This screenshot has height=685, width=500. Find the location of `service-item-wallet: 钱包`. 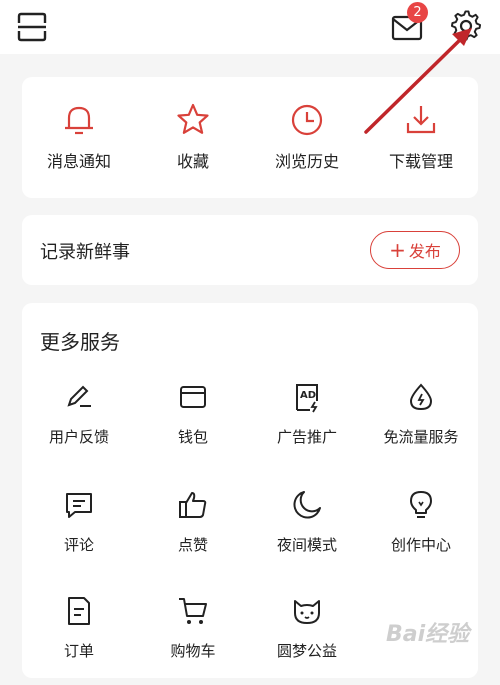

service-item-wallet: 钱包 is located at coordinates (193, 426).